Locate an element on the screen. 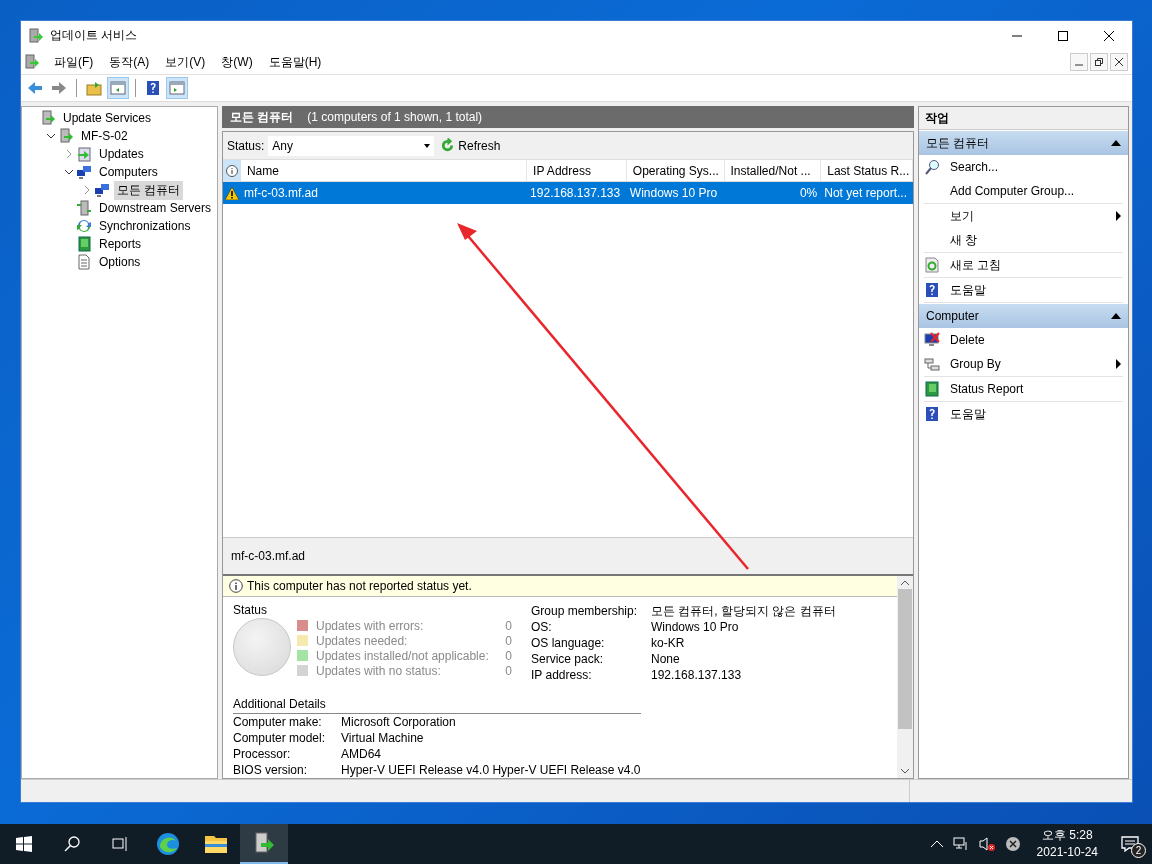 This screenshot has height=864, width=1152. caret-icon is located at coordinates (427, 145).